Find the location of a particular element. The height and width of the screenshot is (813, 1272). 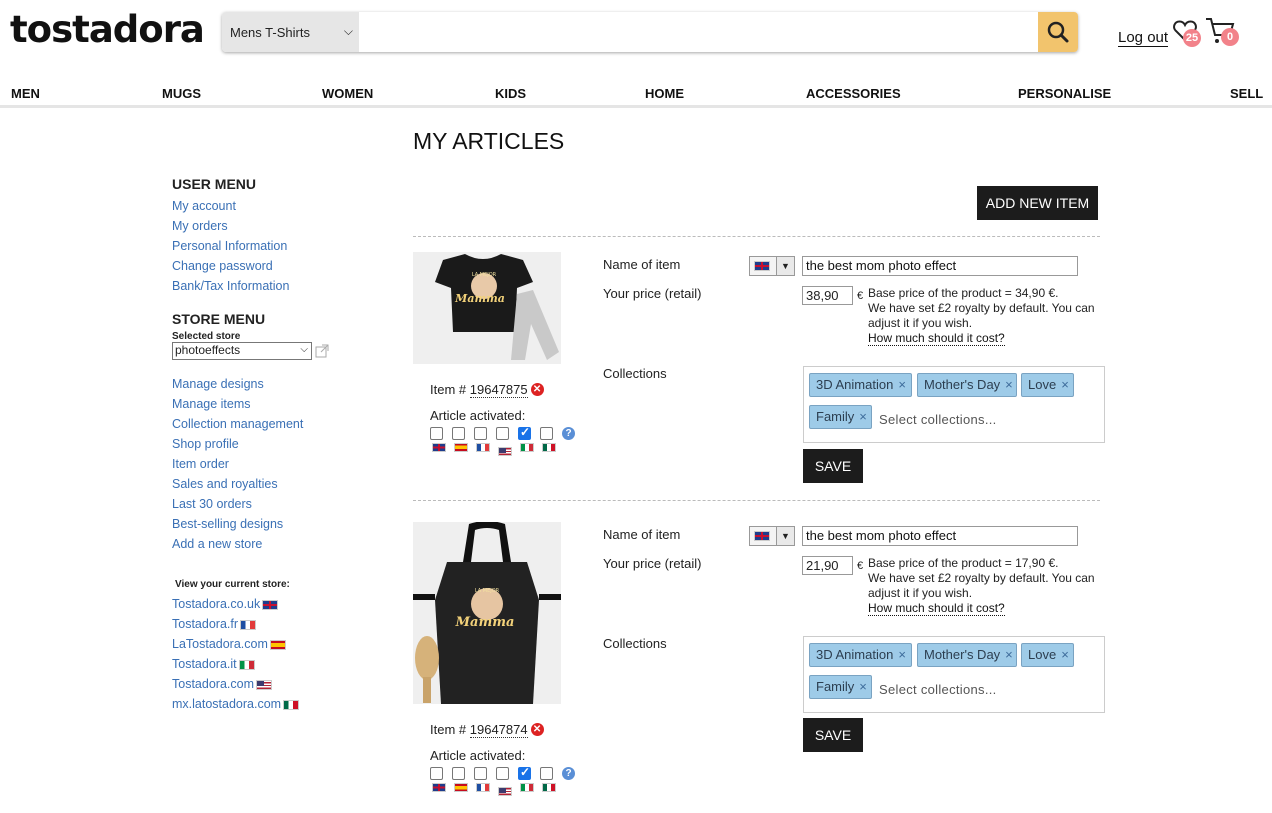

store-select: photoeffects ⌵ is located at coordinates (242, 351).